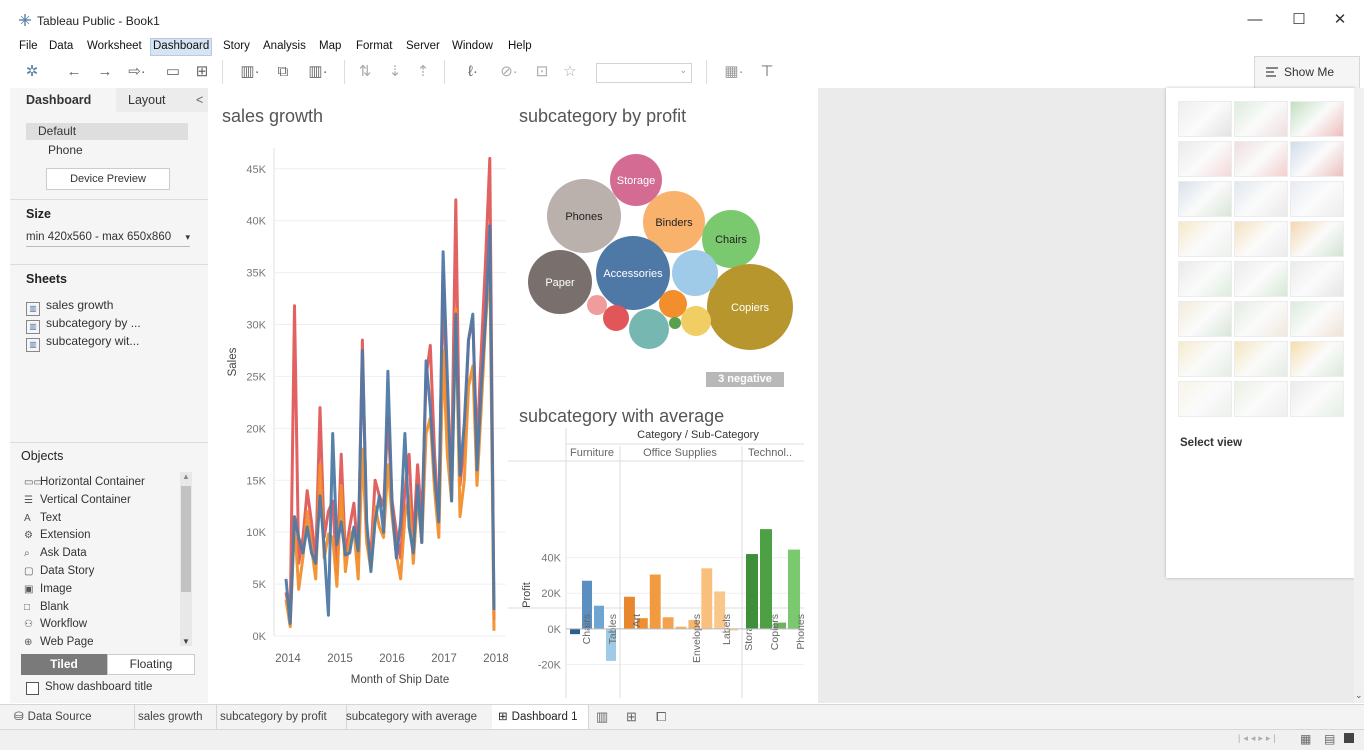 This screenshot has height=750, width=1364. I want to click on object-item: ☰ Vertical Container, so click(77, 500).